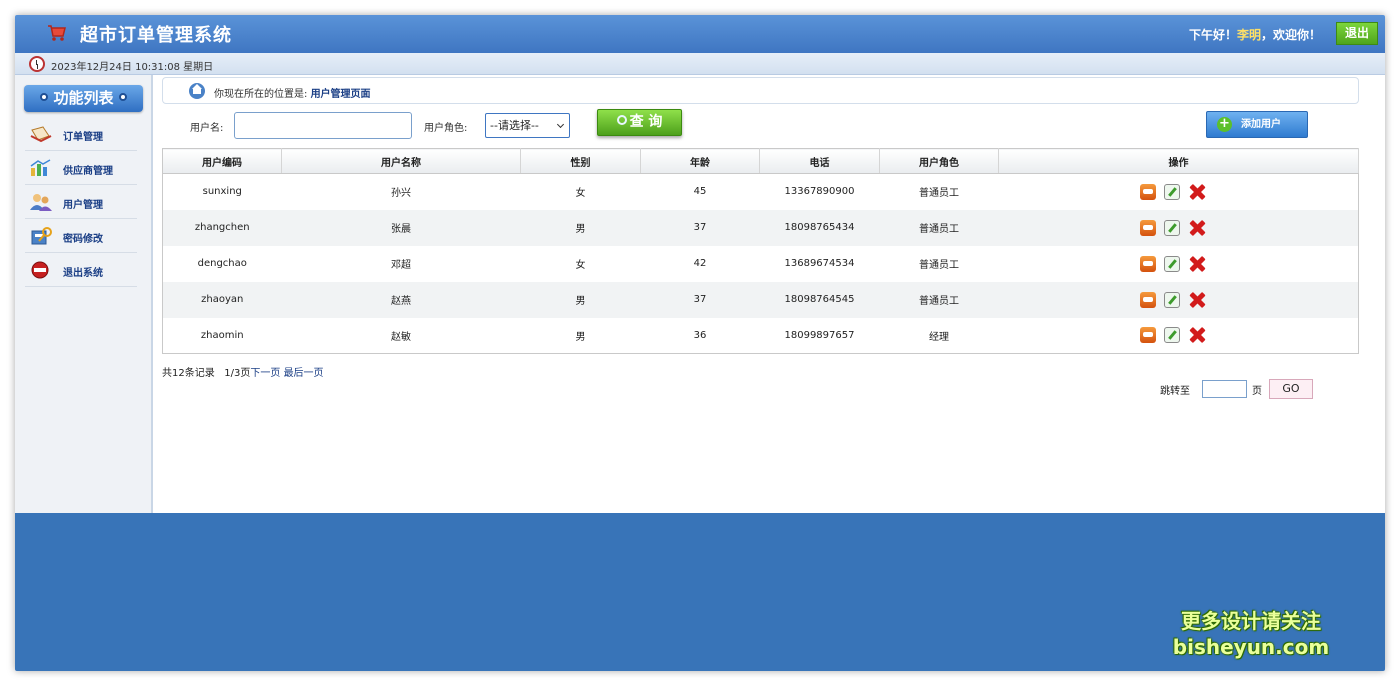 The height and width of the screenshot is (686, 1400). I want to click on cart-icon, so click(57, 33).